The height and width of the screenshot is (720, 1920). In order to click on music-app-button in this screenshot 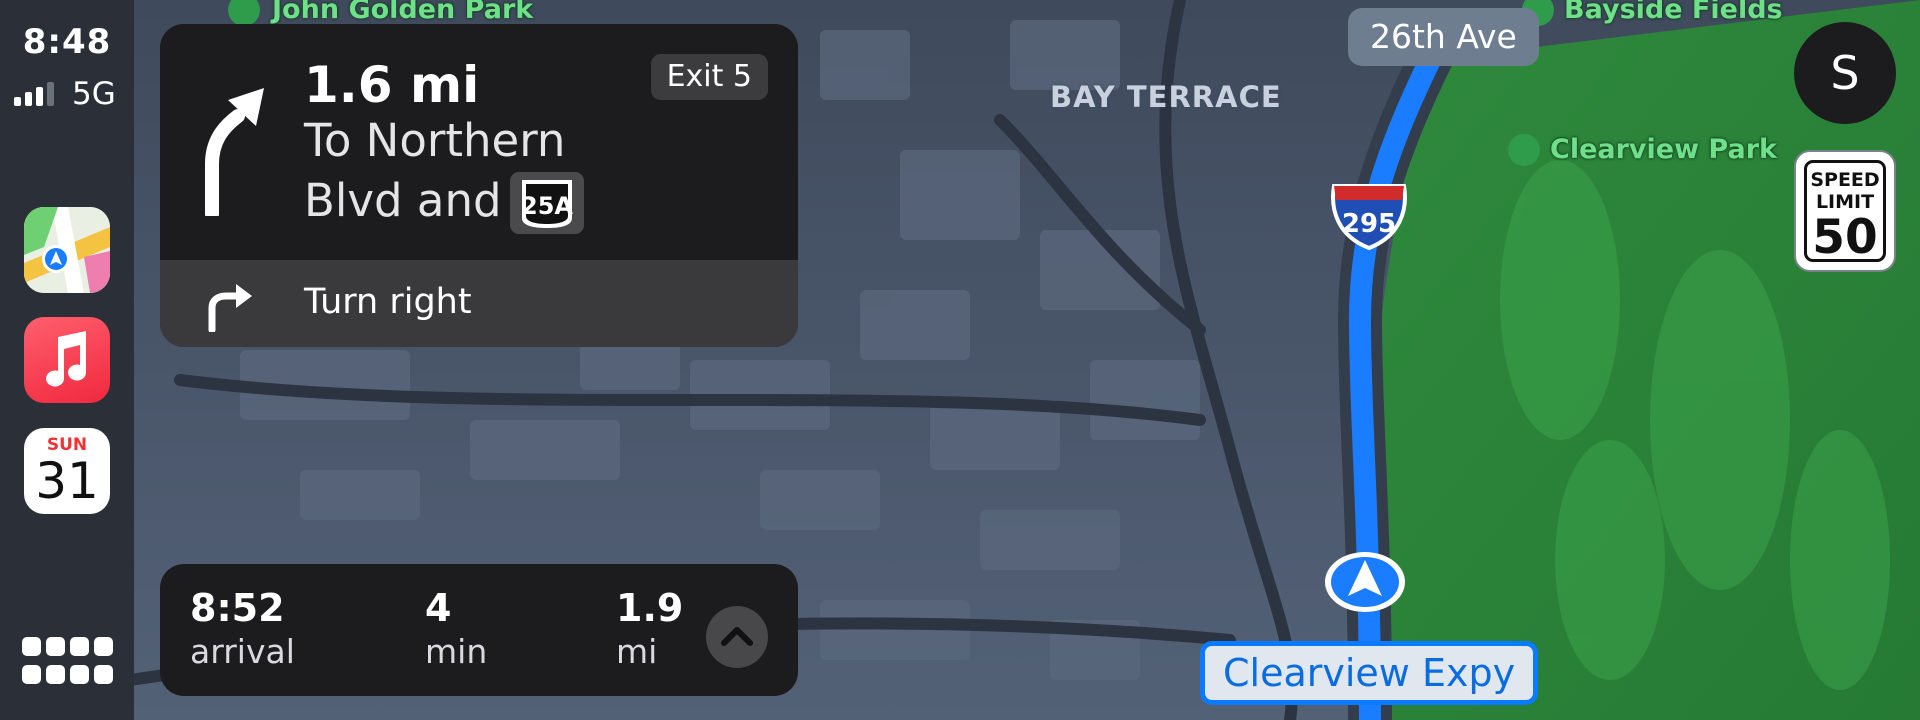, I will do `click(67, 360)`.